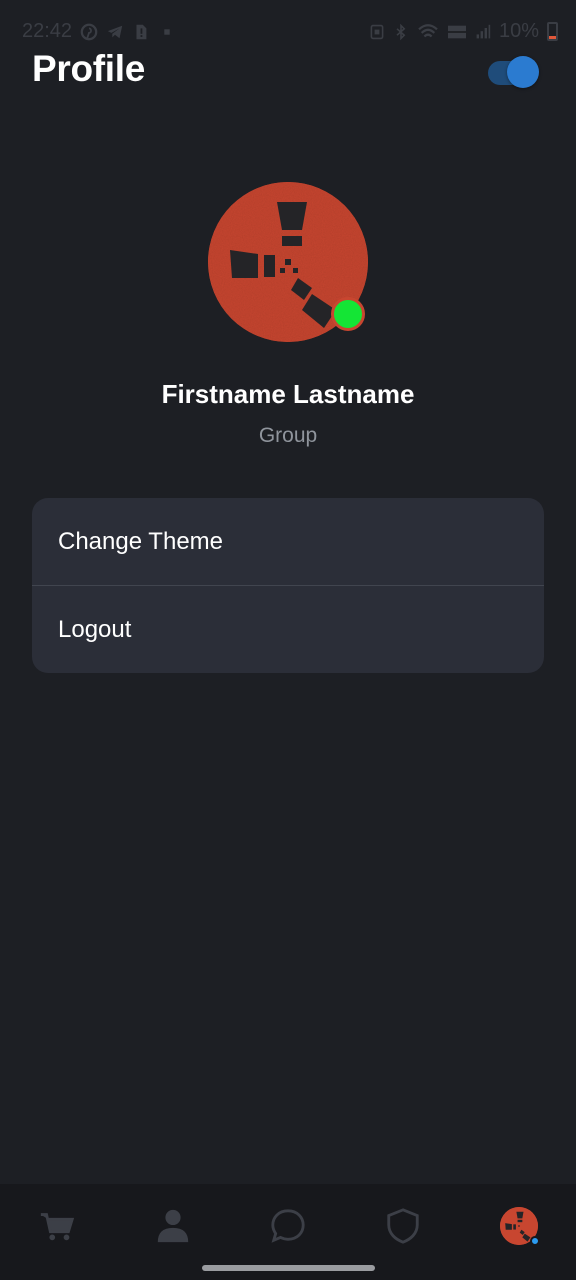  I want to click on volte-wifi-icon, so click(456, 31).